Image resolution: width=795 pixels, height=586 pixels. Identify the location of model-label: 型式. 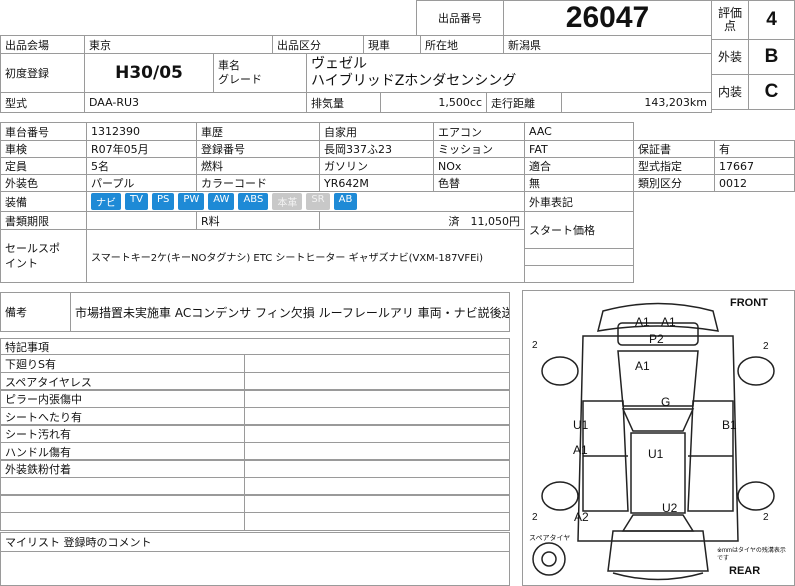
(42, 102).